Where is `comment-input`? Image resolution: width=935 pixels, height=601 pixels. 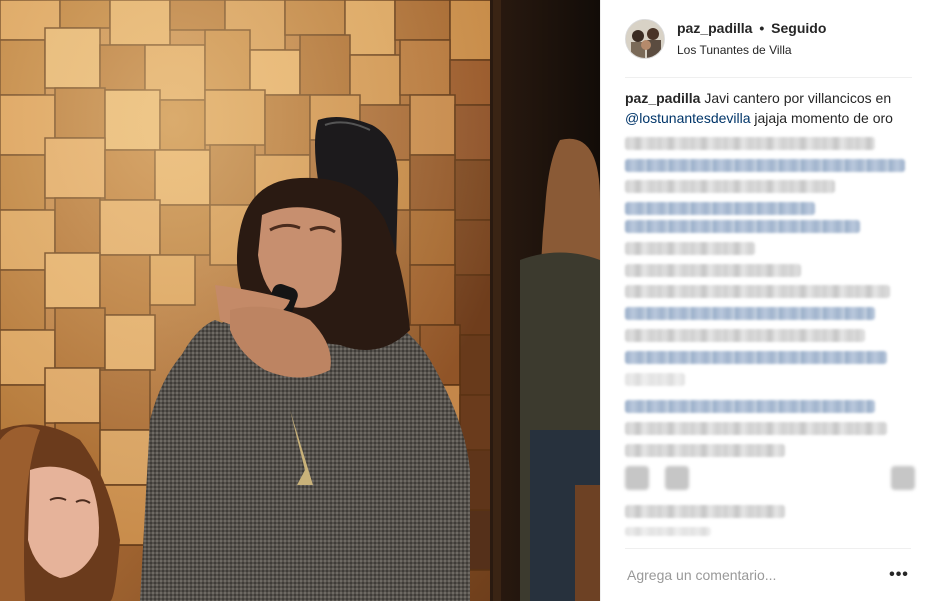
comment-input is located at coordinates (756, 575).